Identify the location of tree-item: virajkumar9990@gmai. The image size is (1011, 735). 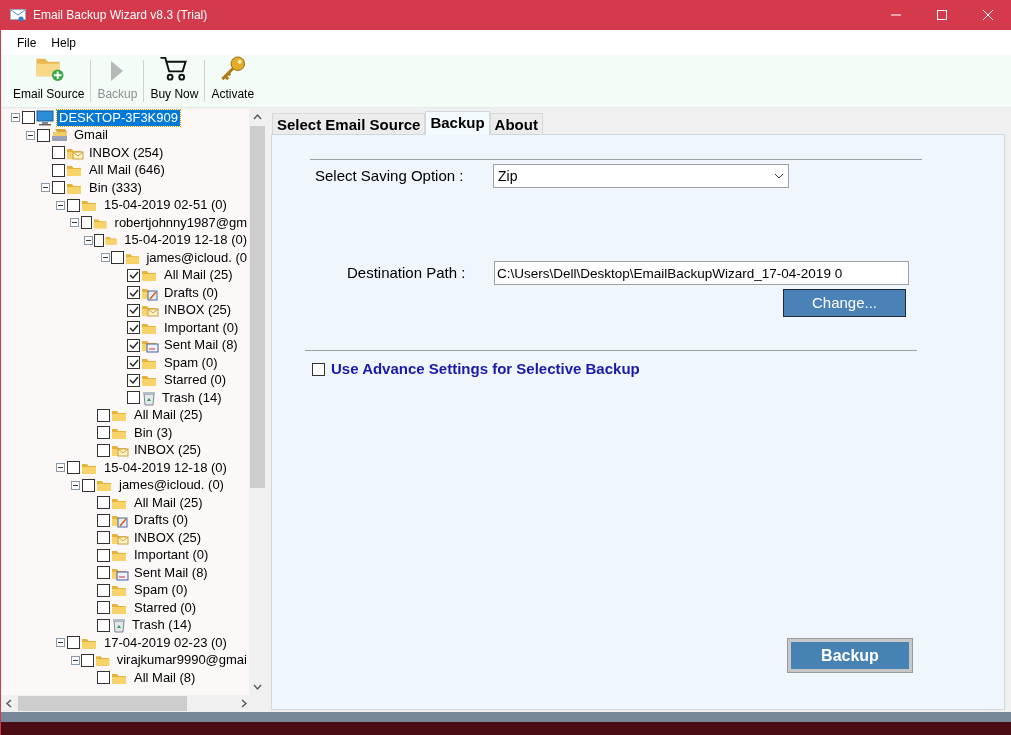
(181, 660).